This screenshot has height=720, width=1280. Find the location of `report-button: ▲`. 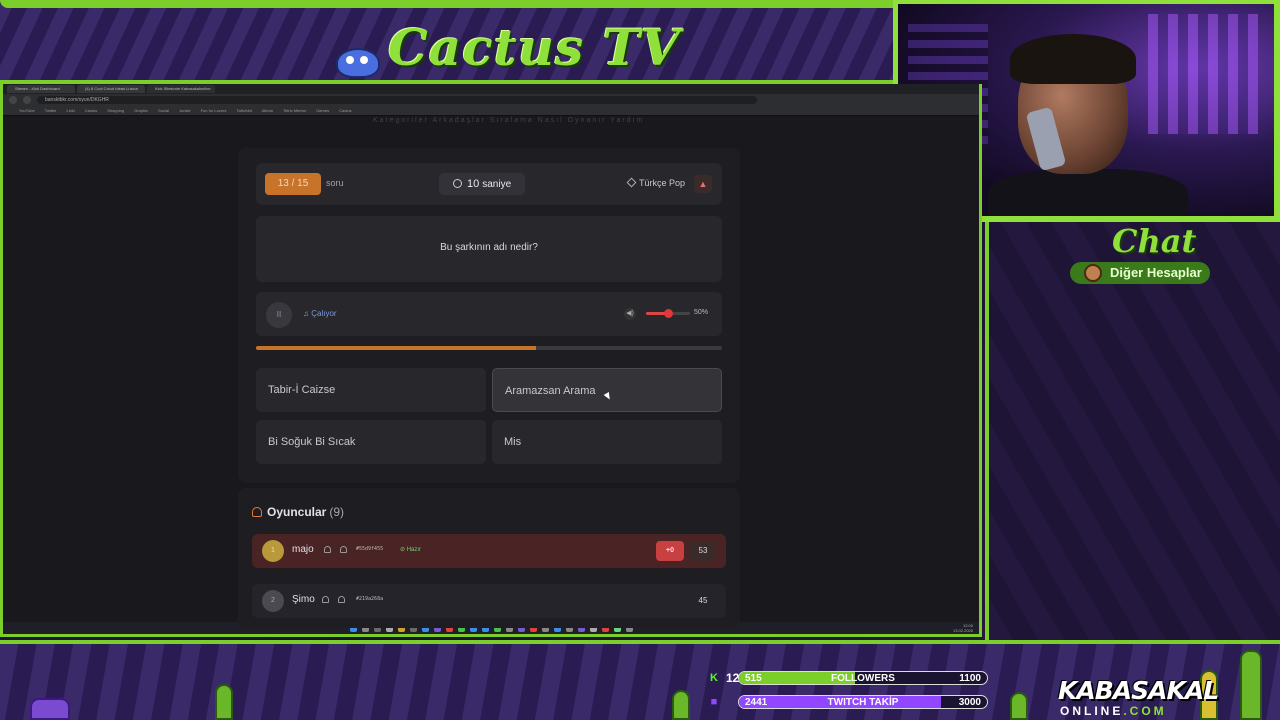

report-button: ▲ is located at coordinates (703, 184).